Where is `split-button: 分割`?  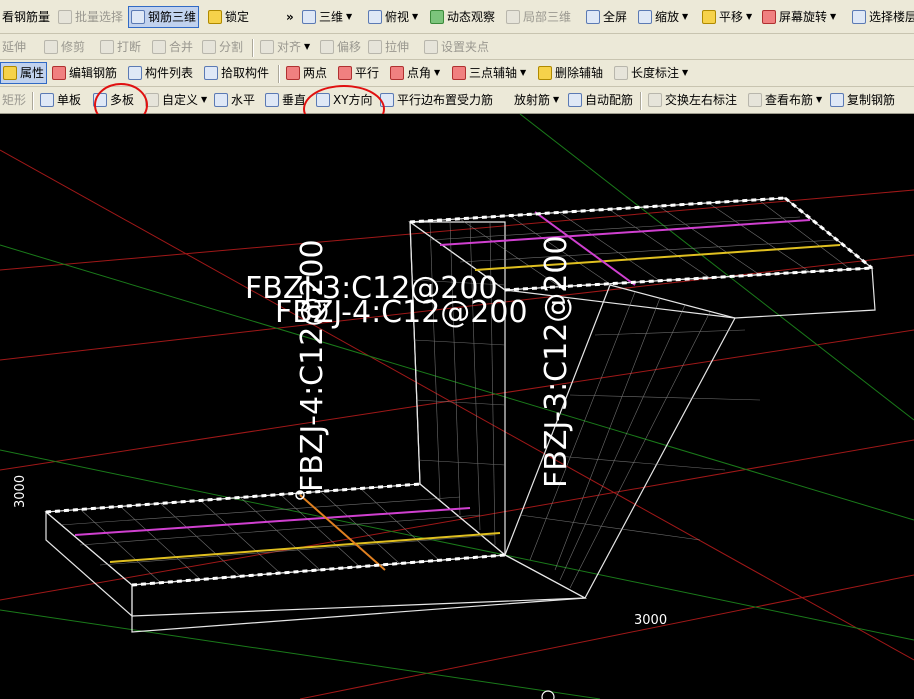 split-button: 分割 is located at coordinates (222, 47).